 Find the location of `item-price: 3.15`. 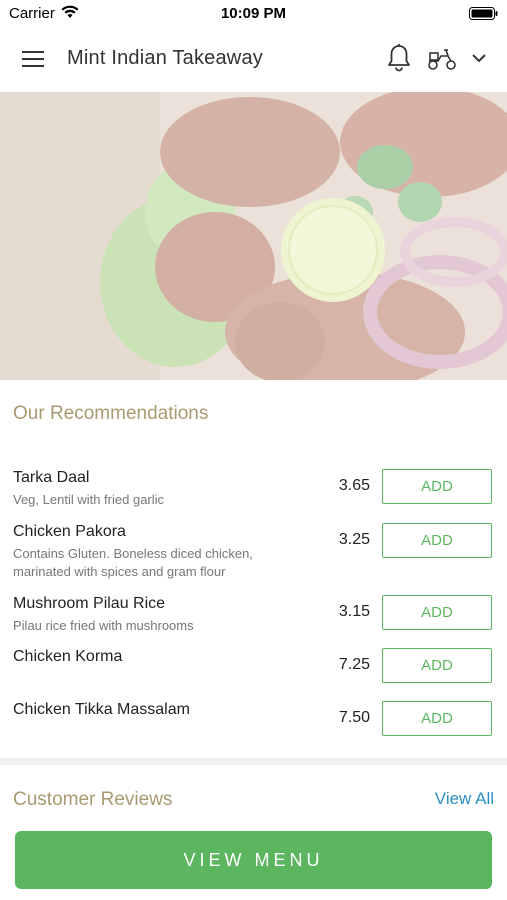

item-price: 3.15 is located at coordinates (354, 611).